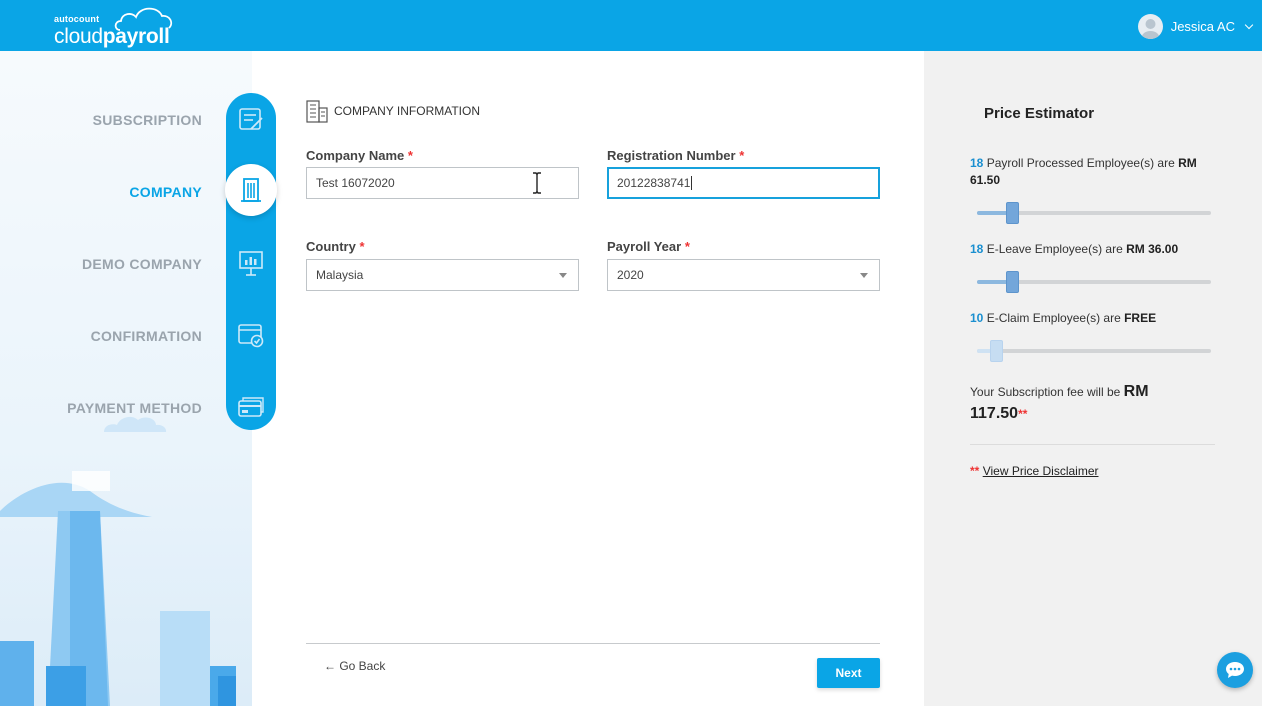 This screenshot has height=706, width=1262. Describe the element at coordinates (1094, 213) in the screenshot. I see `payroll-employee-slider` at that location.